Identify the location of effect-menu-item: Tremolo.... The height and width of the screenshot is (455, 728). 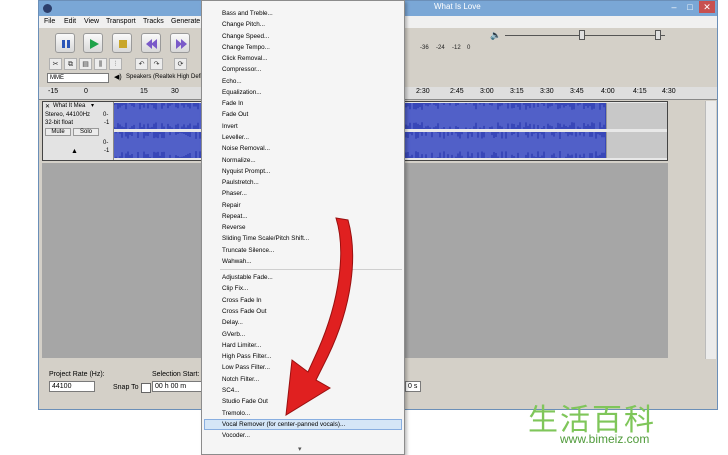
(236, 413).